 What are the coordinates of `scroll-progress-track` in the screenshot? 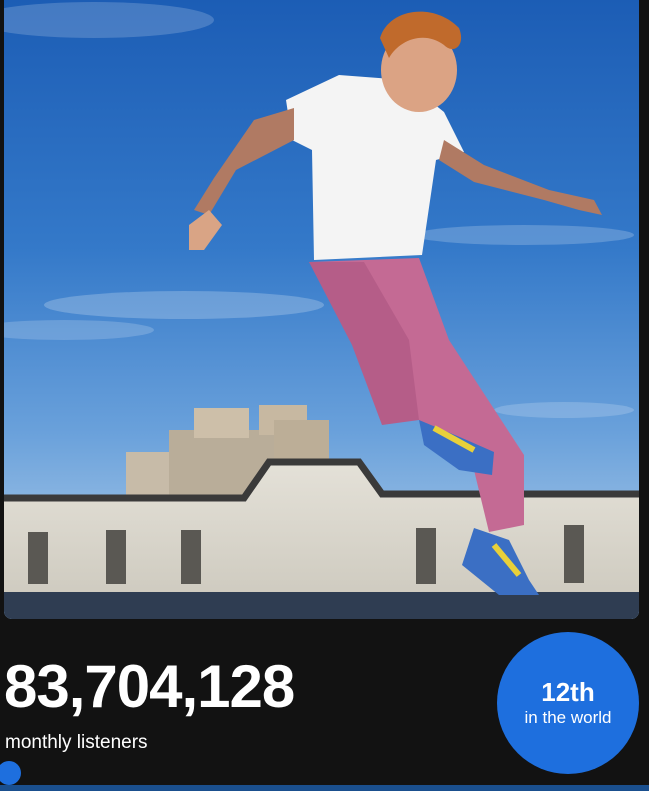 It's located at (324, 788).